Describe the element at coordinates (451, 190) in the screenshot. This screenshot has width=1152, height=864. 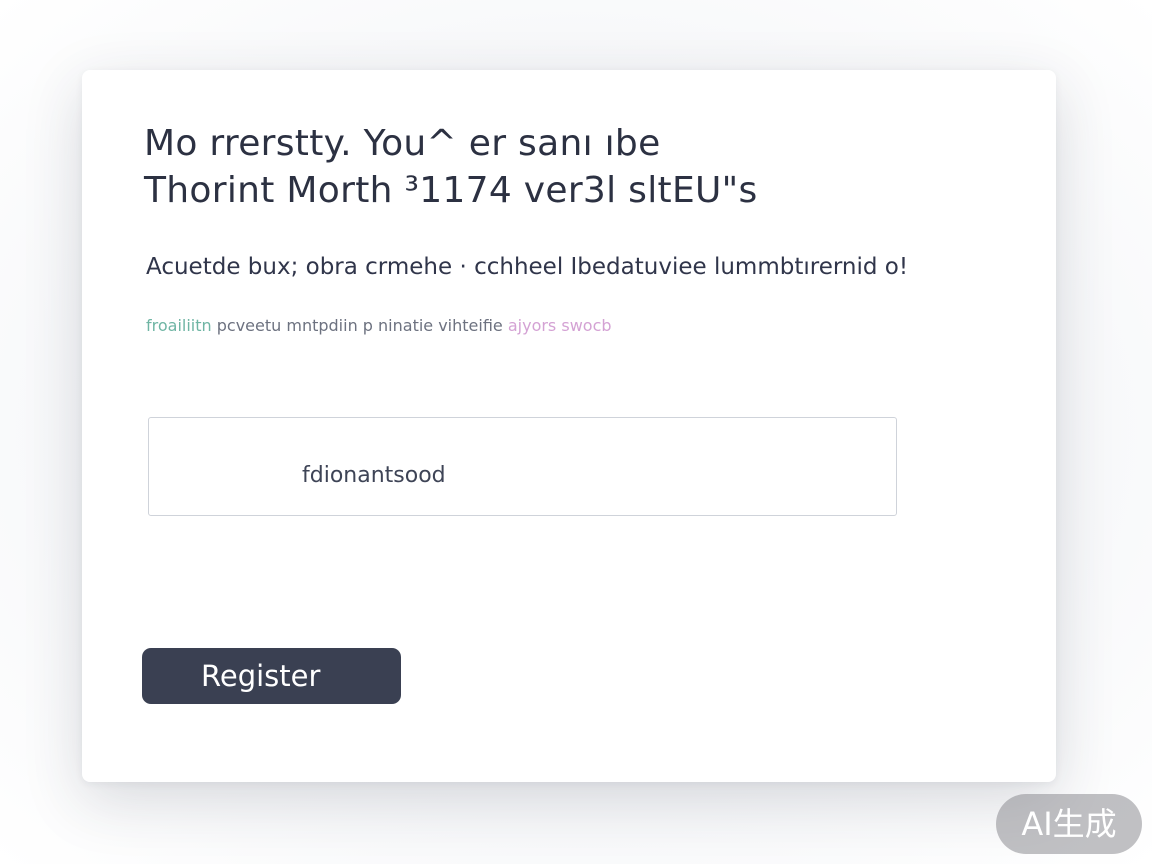
I see `title-line-2: Thorint Morth ³1174 ver3l sltEU"s` at that location.